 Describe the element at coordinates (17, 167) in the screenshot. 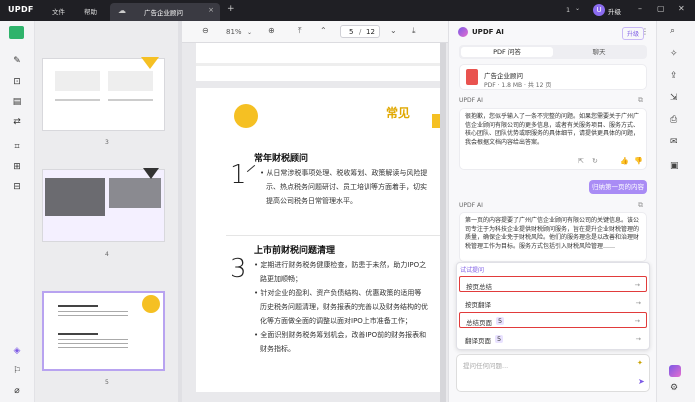

I see `protect-icon: ⊞` at that location.